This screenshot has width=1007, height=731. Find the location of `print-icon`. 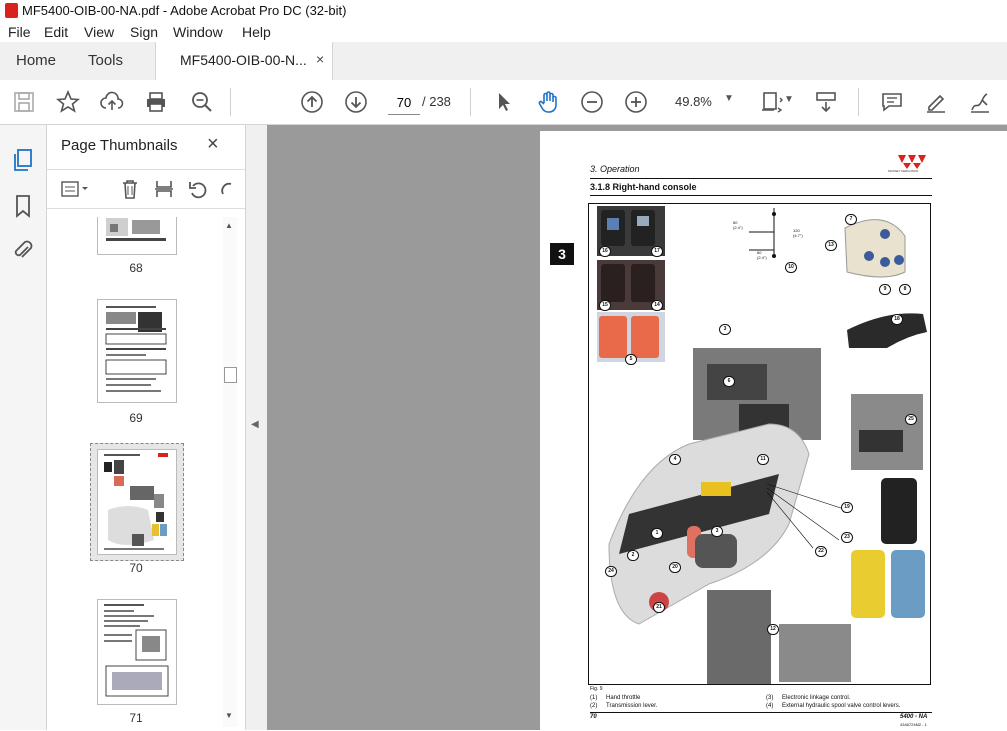

print-icon is located at coordinates (156, 102).